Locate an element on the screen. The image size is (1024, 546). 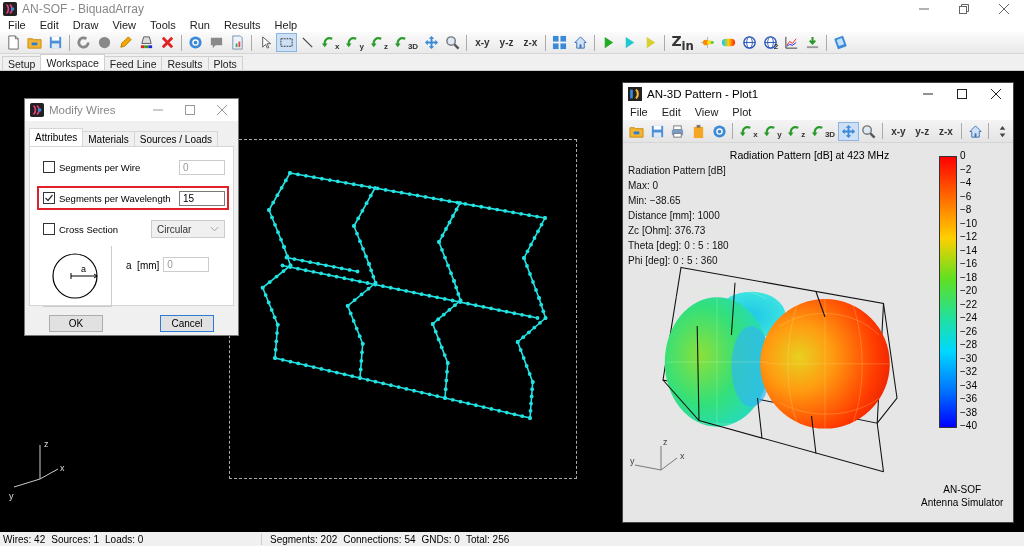
scale-tick-label: −20 is located at coordinates (968, 291).